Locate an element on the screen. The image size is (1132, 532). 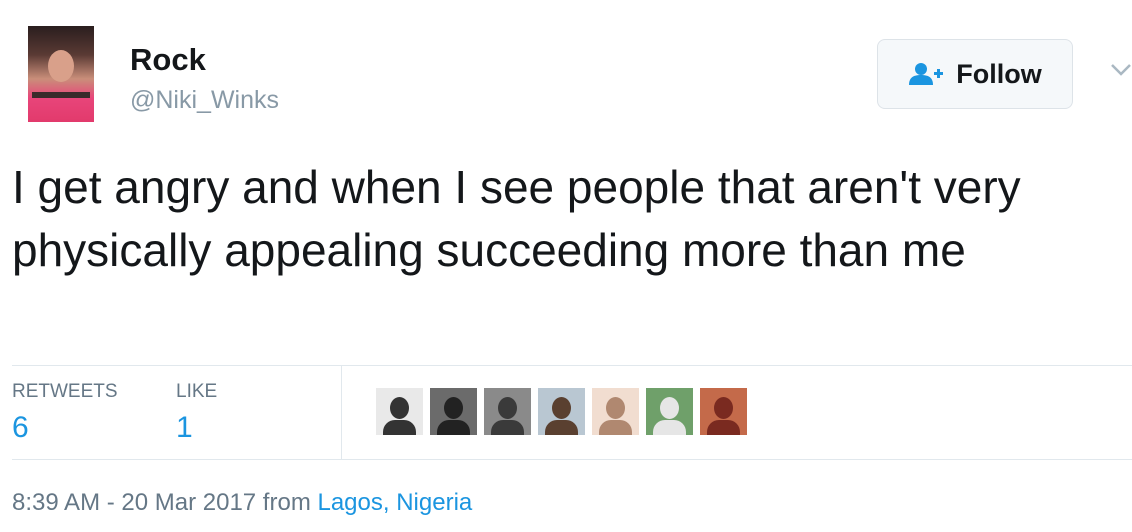
stats-top-divider is located at coordinates (572, 365).